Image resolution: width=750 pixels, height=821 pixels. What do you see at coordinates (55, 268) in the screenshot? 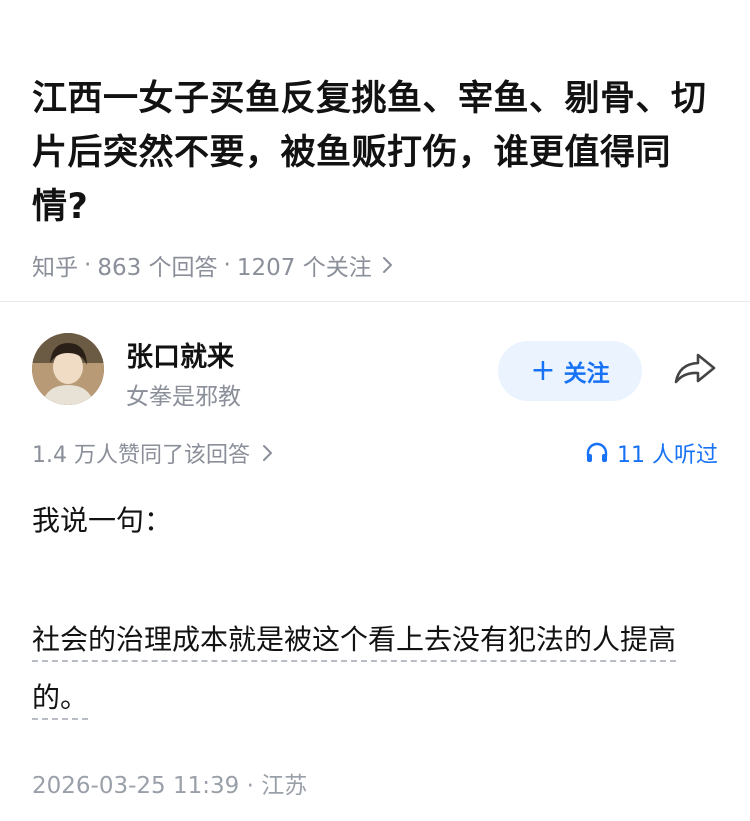
I see `question-source: 知乎` at bounding box center [55, 268].